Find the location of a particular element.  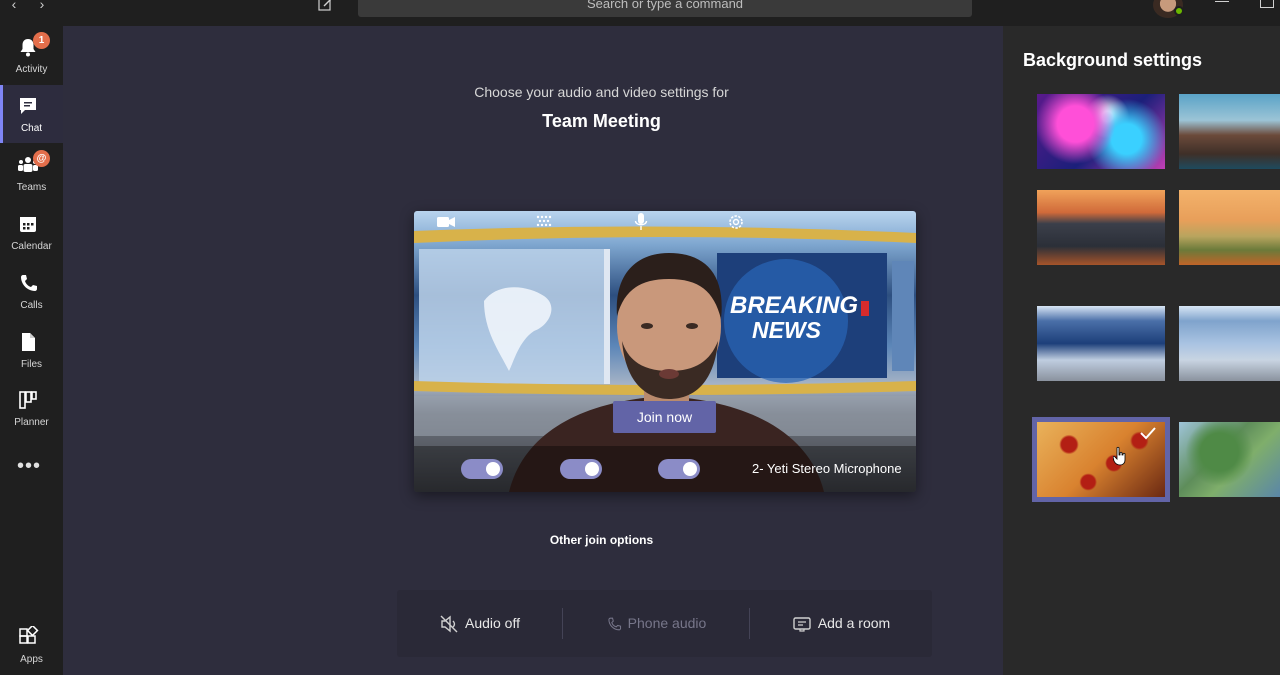

microphone-toggle is located at coordinates (679, 469).